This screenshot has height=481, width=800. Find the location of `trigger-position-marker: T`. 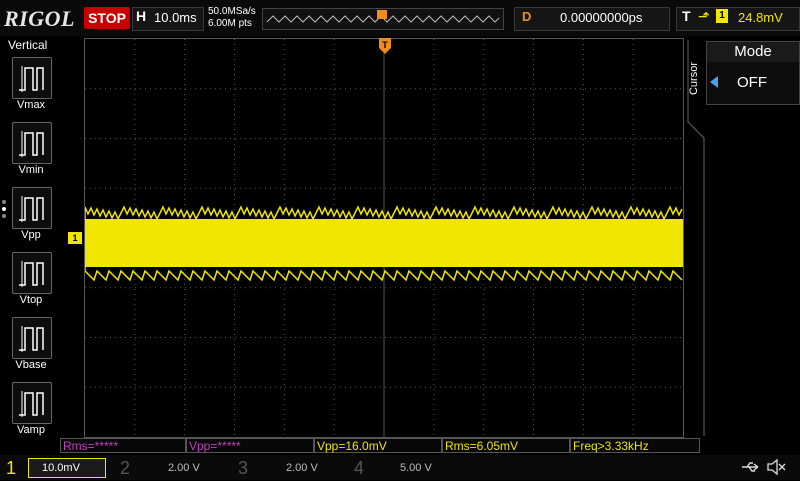

trigger-position-marker: T is located at coordinates (385, 46).